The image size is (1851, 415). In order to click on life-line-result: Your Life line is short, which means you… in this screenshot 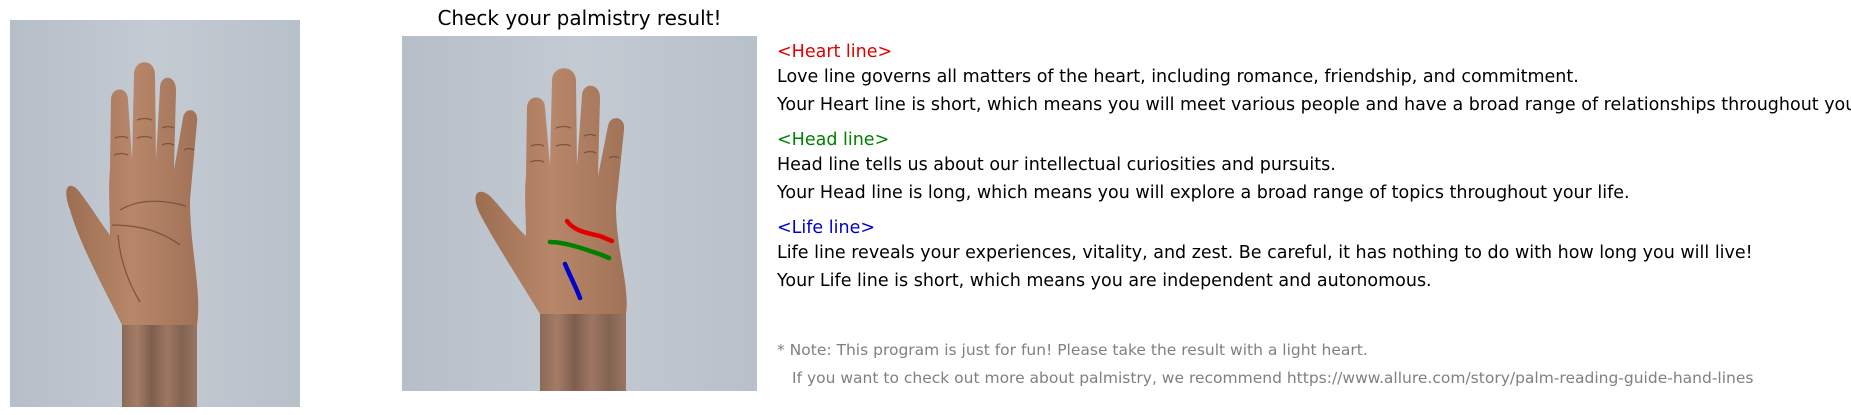, I will do `click(1104, 280)`.